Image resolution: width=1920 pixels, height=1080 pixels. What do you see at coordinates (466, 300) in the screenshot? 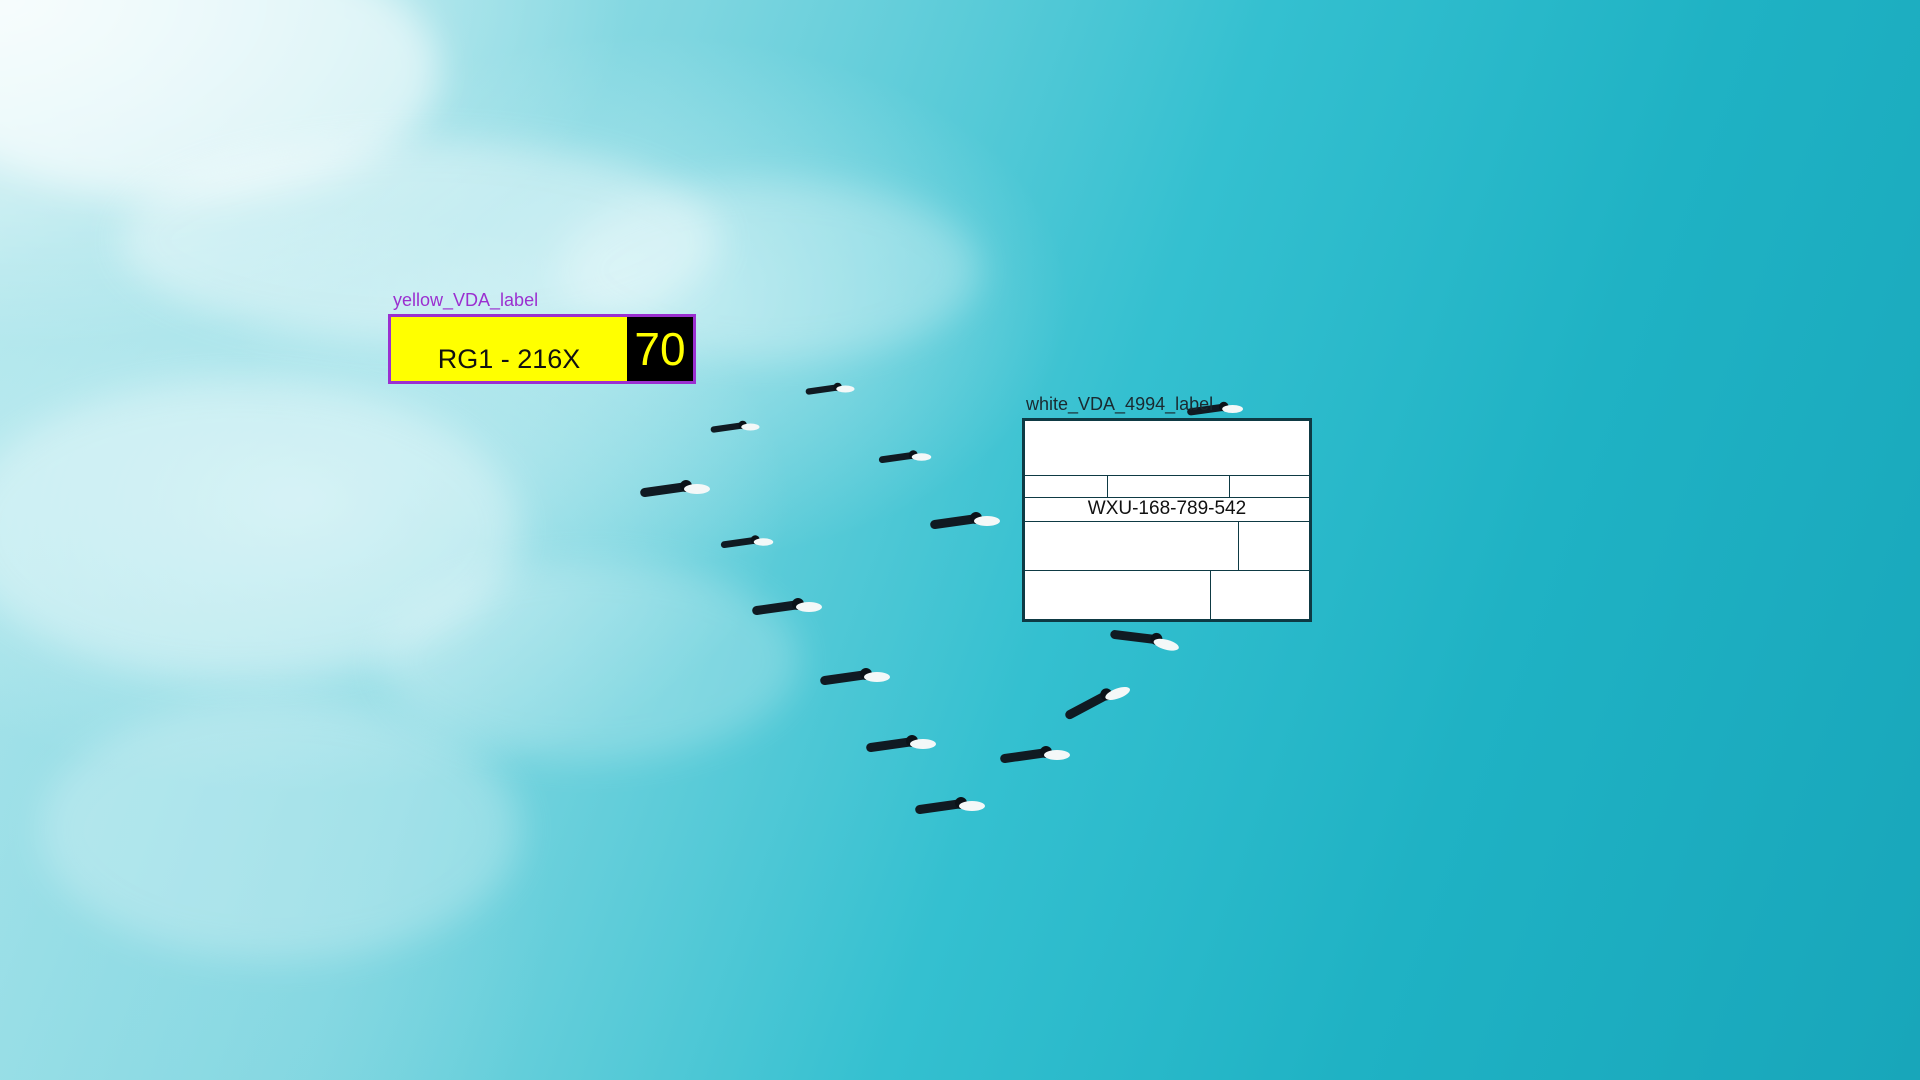
I see `yellow-label-caption: yellow_VDA_label` at bounding box center [466, 300].